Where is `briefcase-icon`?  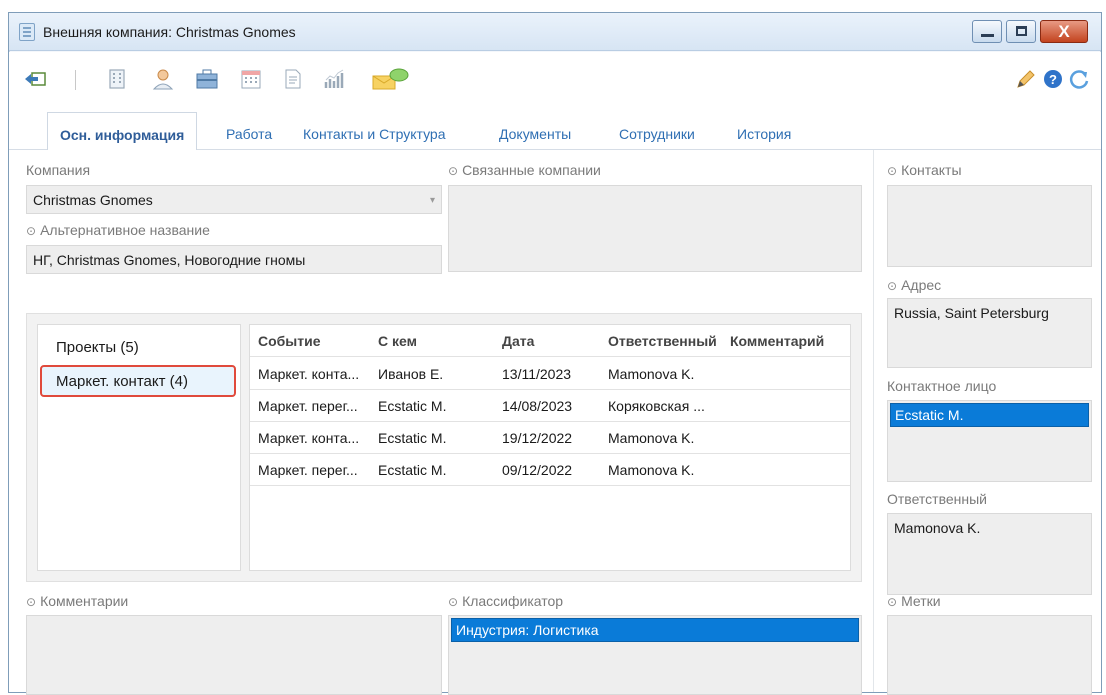
briefcase-icon is located at coordinates (207, 79).